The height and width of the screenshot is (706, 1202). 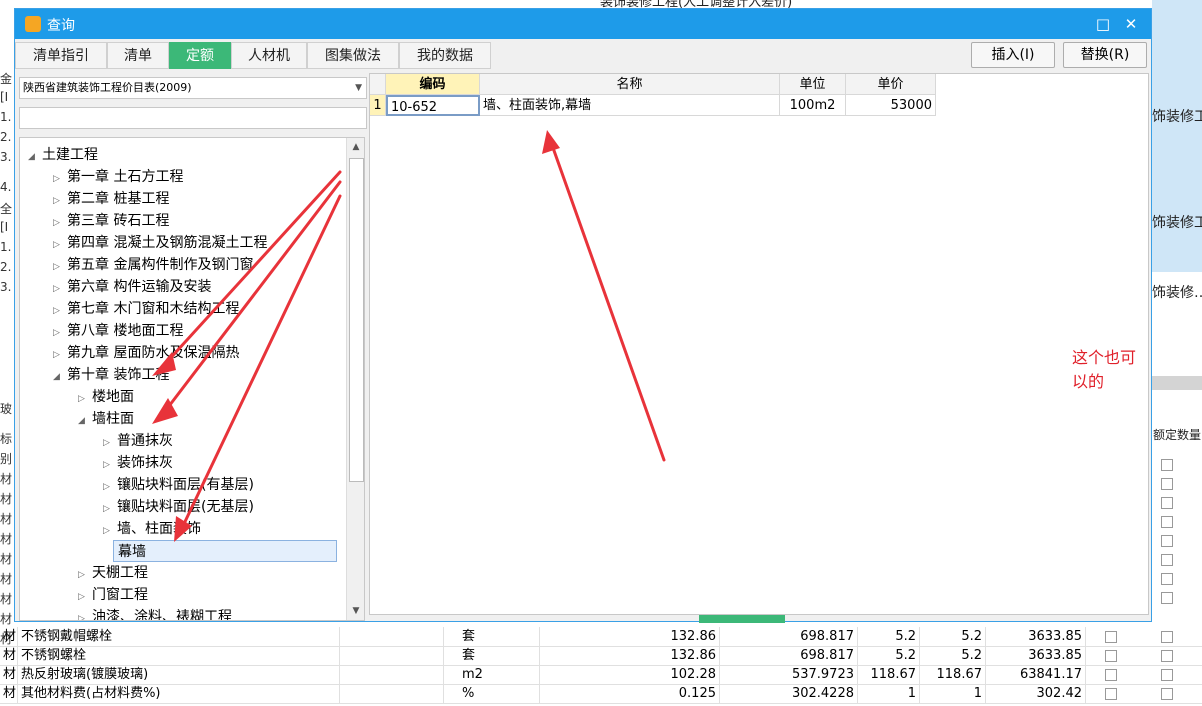 What do you see at coordinates (813, 105) in the screenshot?
I see `grid-cell-unit: 100m2` at bounding box center [813, 105].